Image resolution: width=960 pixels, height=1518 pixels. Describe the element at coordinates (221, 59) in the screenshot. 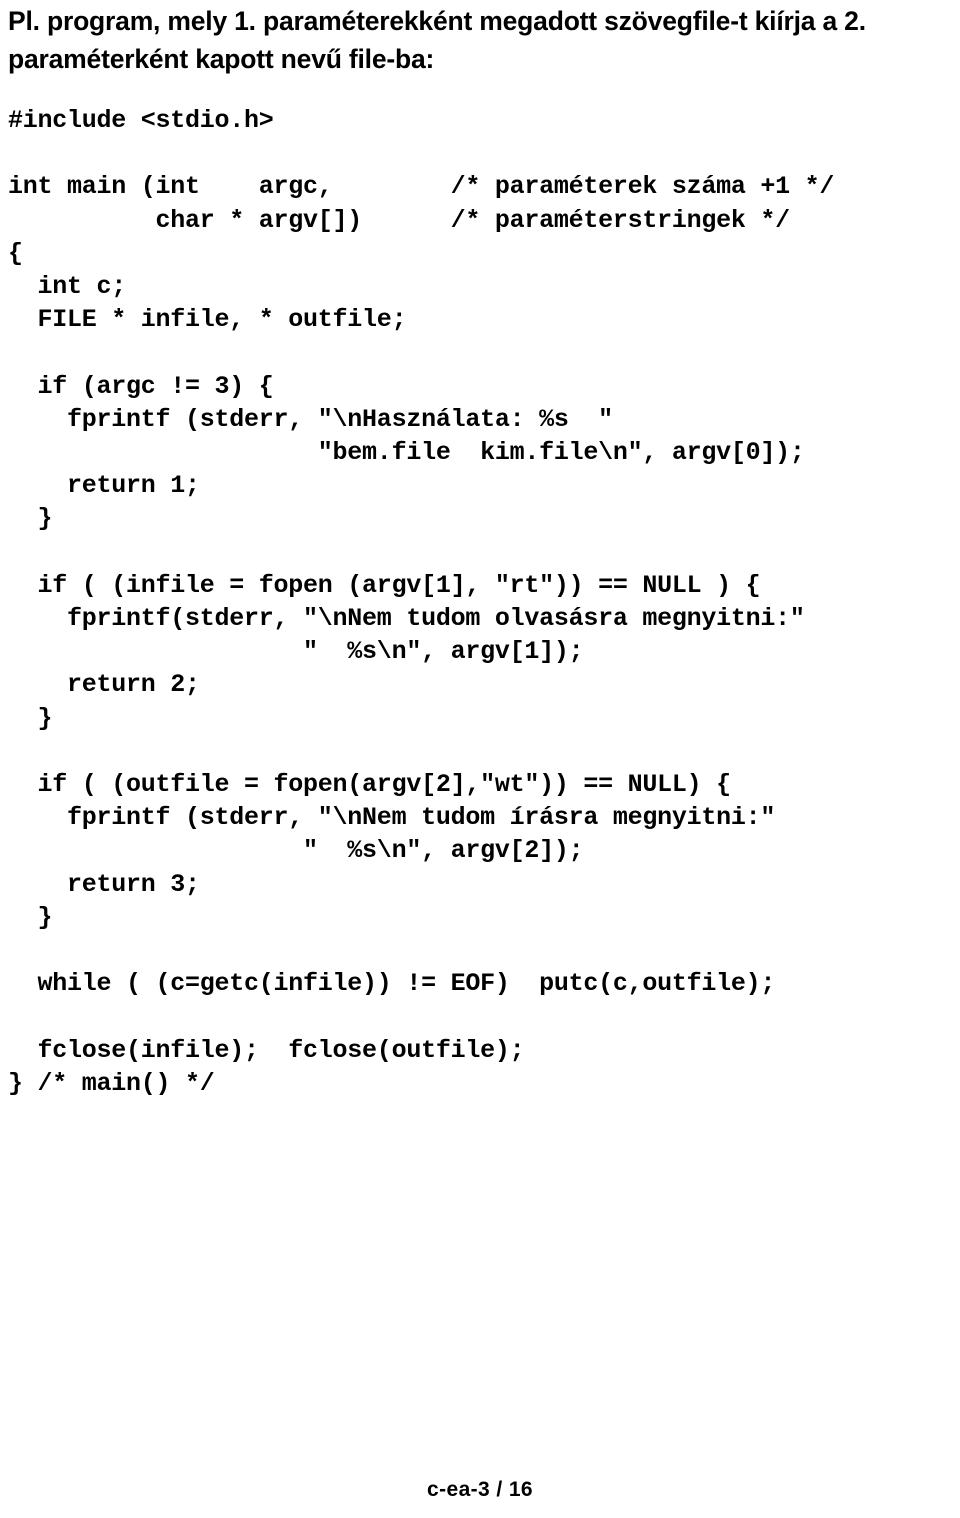

I see `page-title-line-2: paraméterként kapott nevű file-ba:` at that location.